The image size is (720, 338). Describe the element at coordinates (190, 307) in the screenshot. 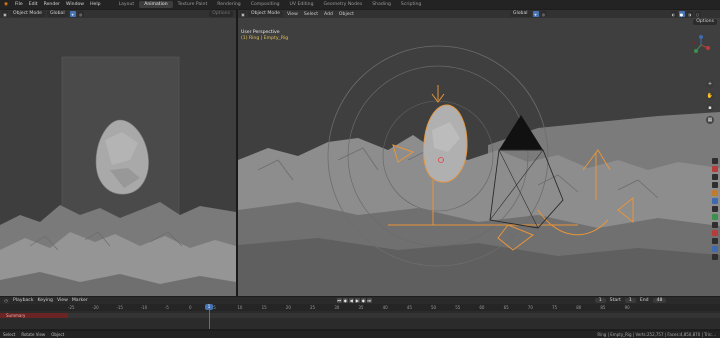

I see `ruler-tick: 0` at that location.